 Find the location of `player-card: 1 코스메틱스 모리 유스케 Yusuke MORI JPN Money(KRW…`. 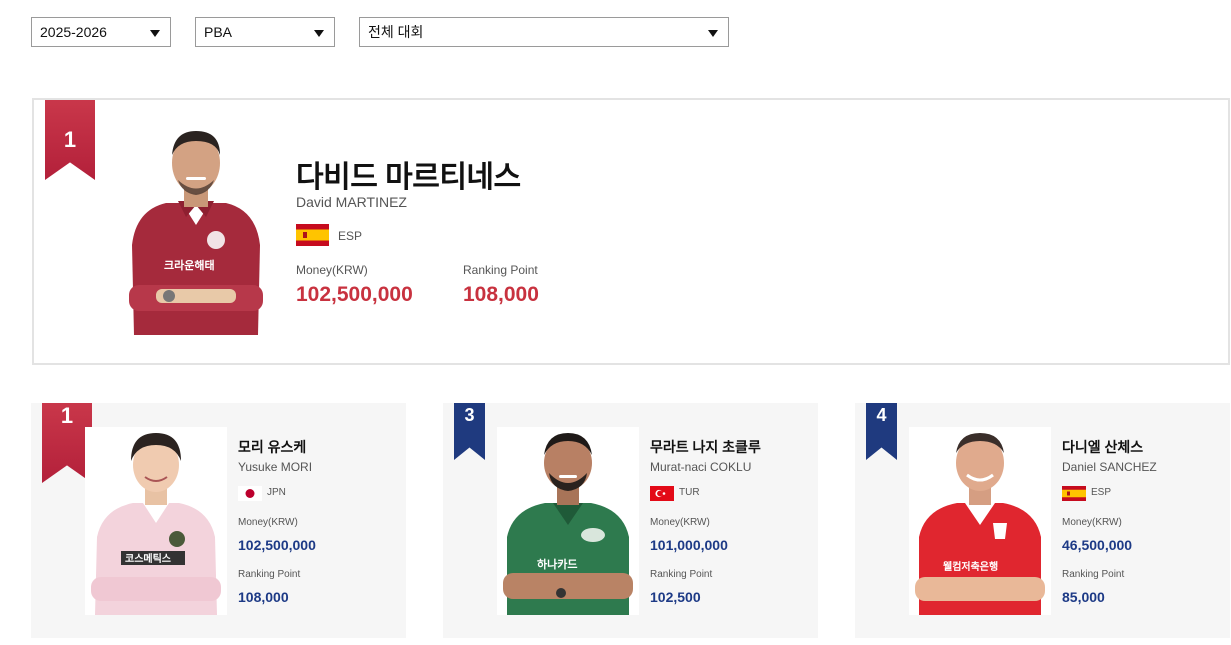

player-card: 1 코스메틱스 모리 유스케 Yusuke MORI JPN Money(KRW… is located at coordinates (218, 520).